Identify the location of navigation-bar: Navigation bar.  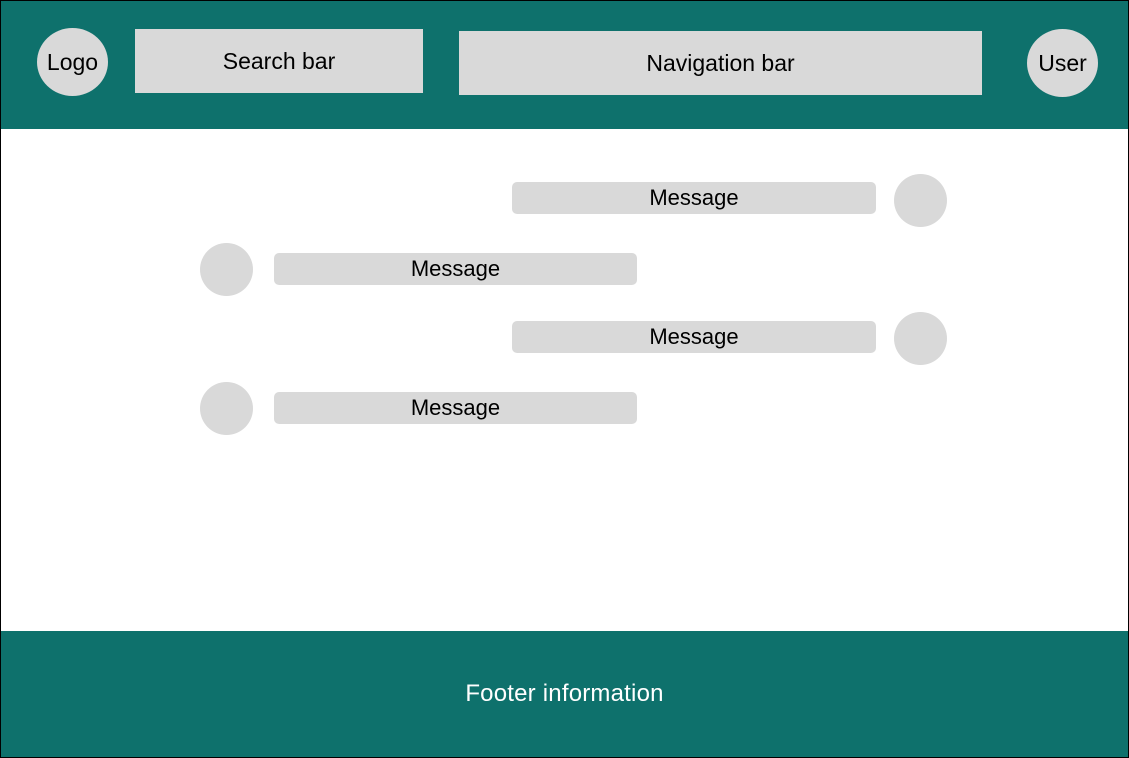
(720, 63).